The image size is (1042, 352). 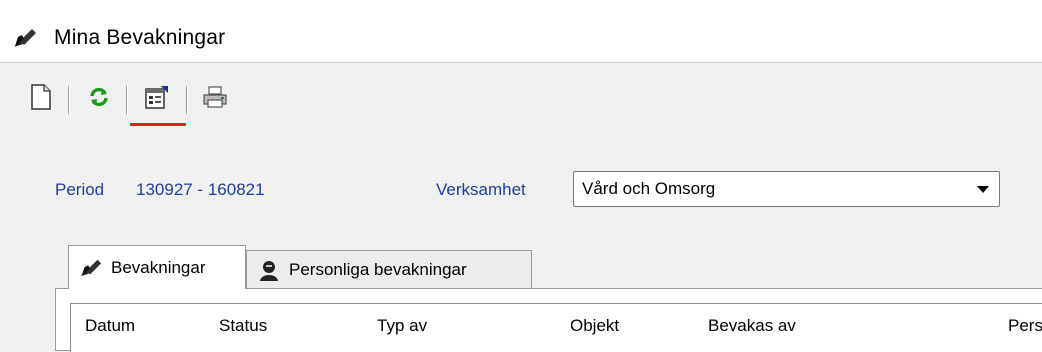 What do you see at coordinates (556, 327) in the screenshot?
I see `grid-header` at bounding box center [556, 327].